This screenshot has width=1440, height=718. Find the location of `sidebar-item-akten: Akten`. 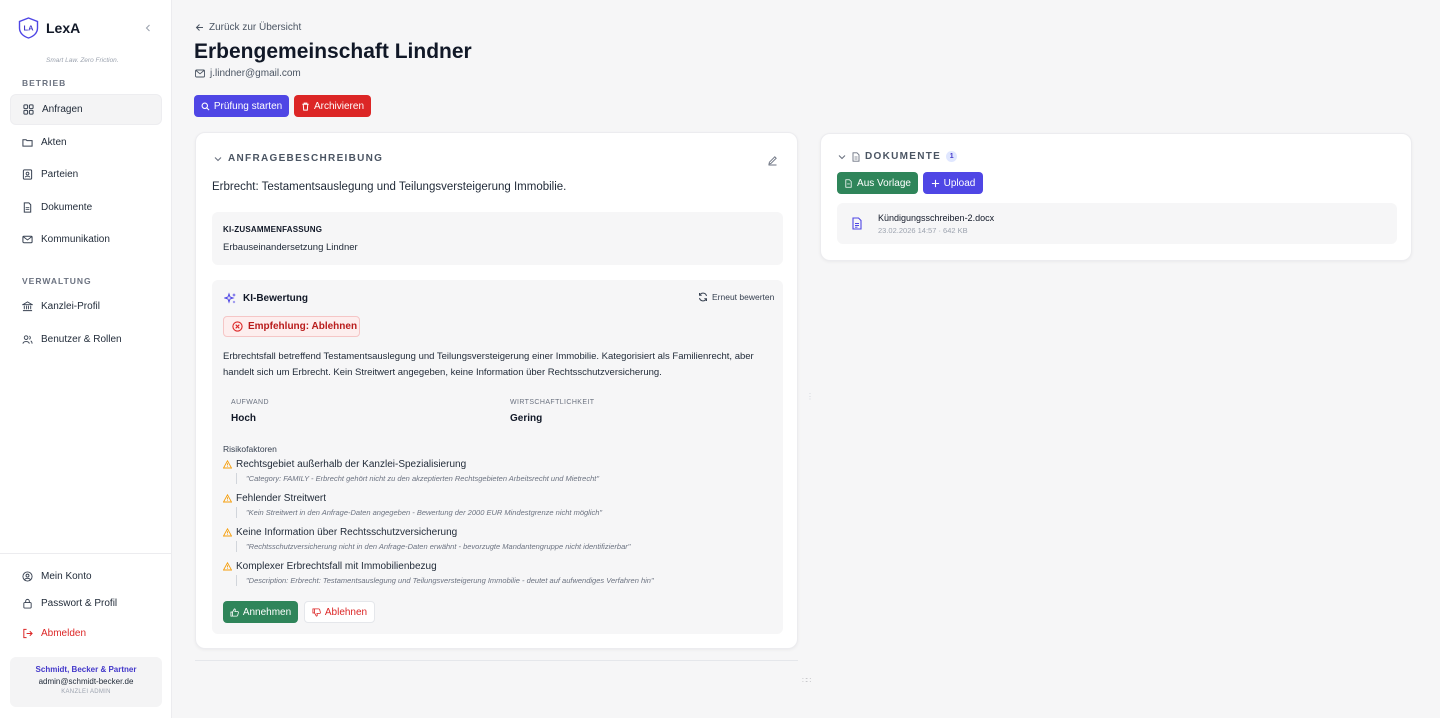

sidebar-item-akten: Akten is located at coordinates (86, 142).